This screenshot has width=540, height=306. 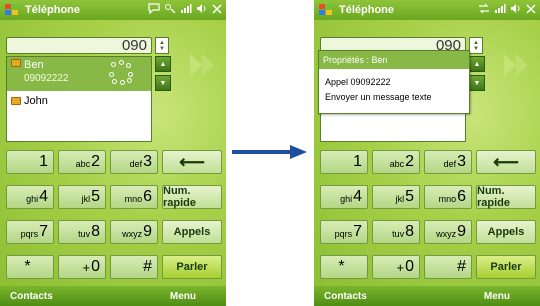 I want to click on menu-item-call: Appel 09092222, so click(x=394, y=82).